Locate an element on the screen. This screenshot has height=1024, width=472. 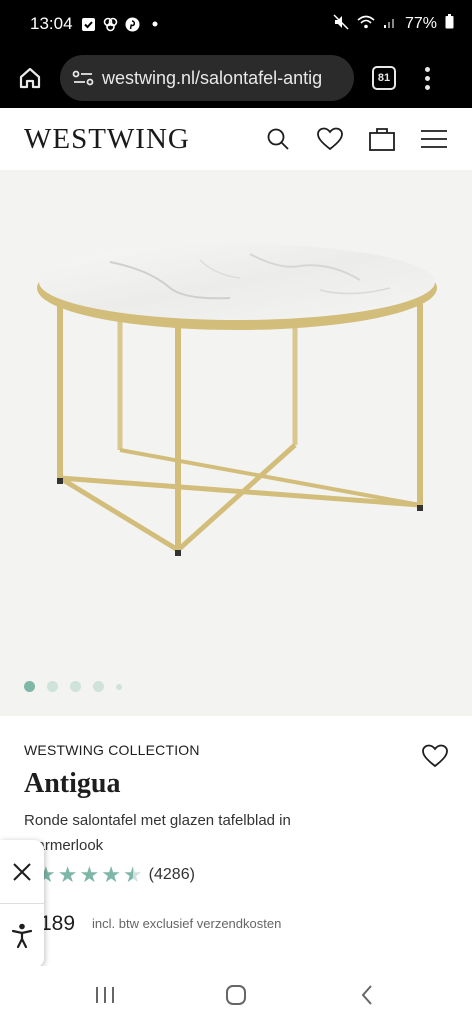
accessibility-widget is located at coordinates (22, 904).